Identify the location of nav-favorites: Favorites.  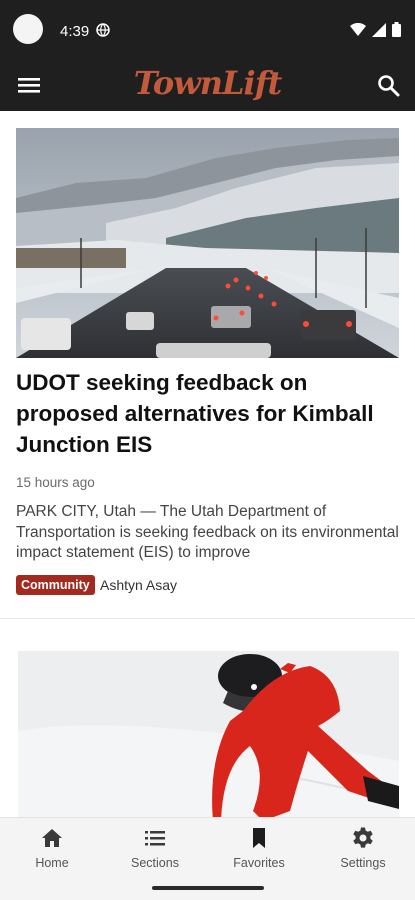
(259, 848).